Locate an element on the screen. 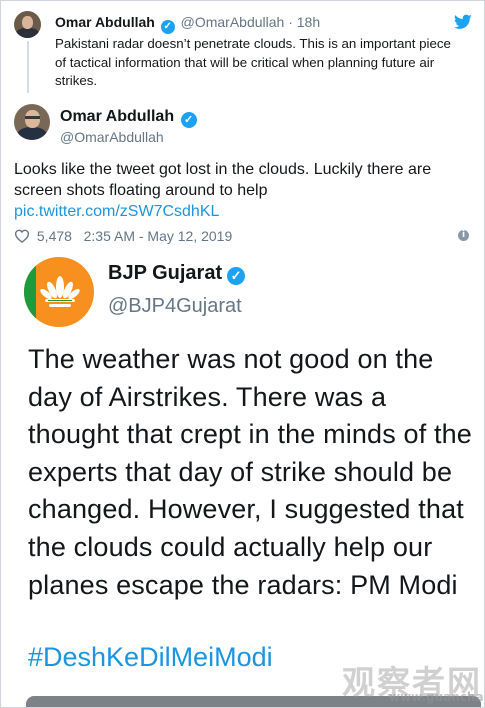  author-name-row: Omar Abdullah ✓ is located at coordinates (129, 118).